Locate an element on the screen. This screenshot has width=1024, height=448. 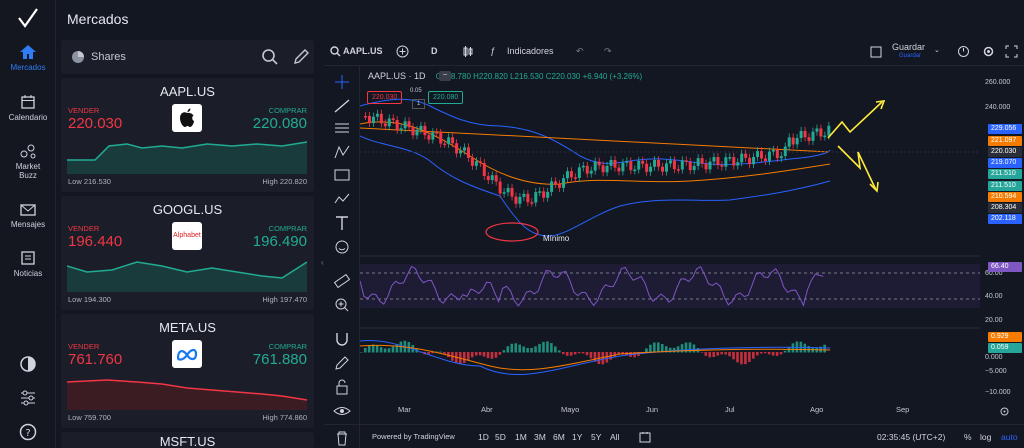
price-tag: 211.510 is located at coordinates (1005, 186).